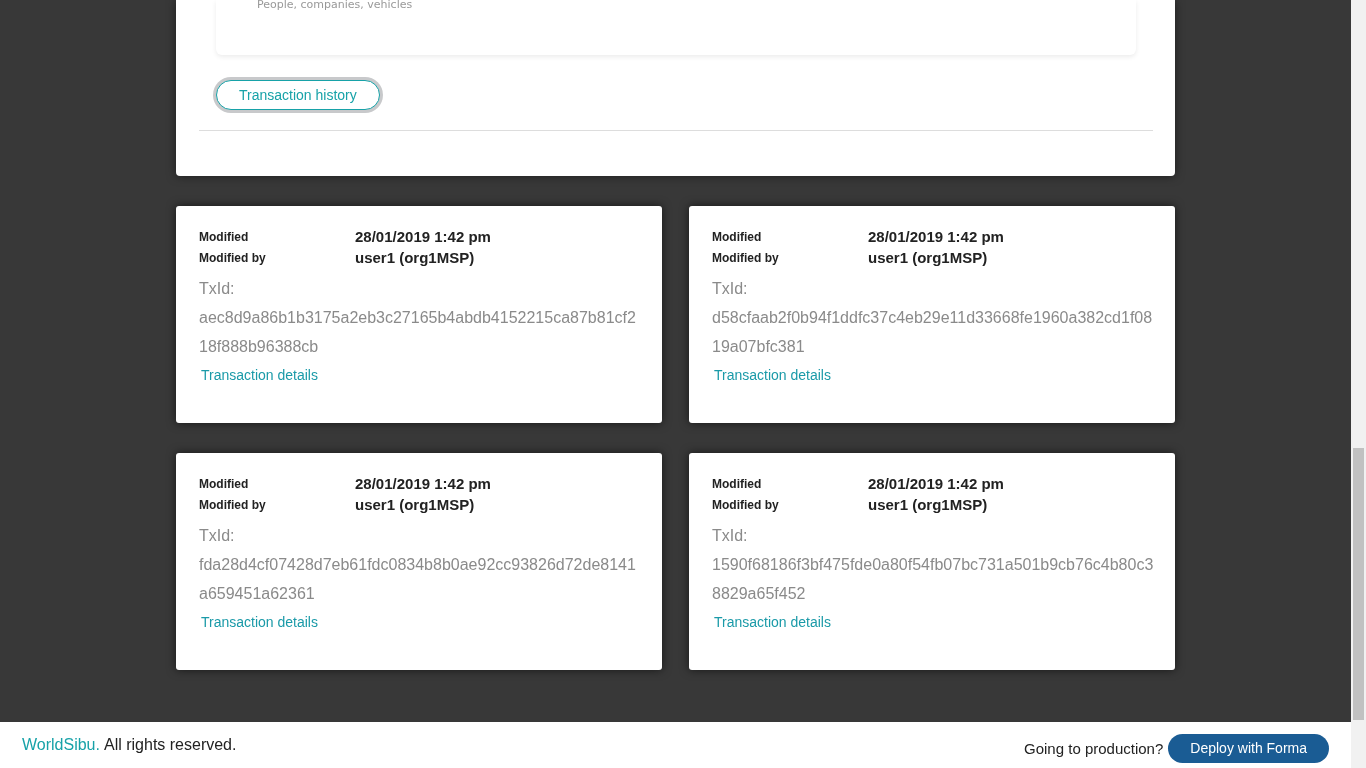 The height and width of the screenshot is (768, 1366). What do you see at coordinates (418, 579) in the screenshot?
I see `txid-value: fda28d4cf07428d7eb61fdc0834b8b0ae92cc93826d72de8141a659451a62361` at bounding box center [418, 579].